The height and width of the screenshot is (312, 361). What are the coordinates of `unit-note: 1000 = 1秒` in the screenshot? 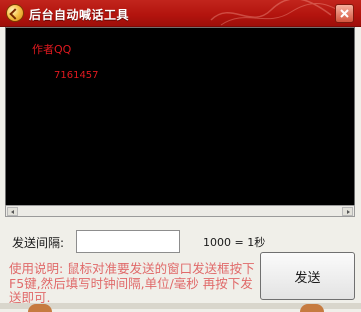 It's located at (234, 242).